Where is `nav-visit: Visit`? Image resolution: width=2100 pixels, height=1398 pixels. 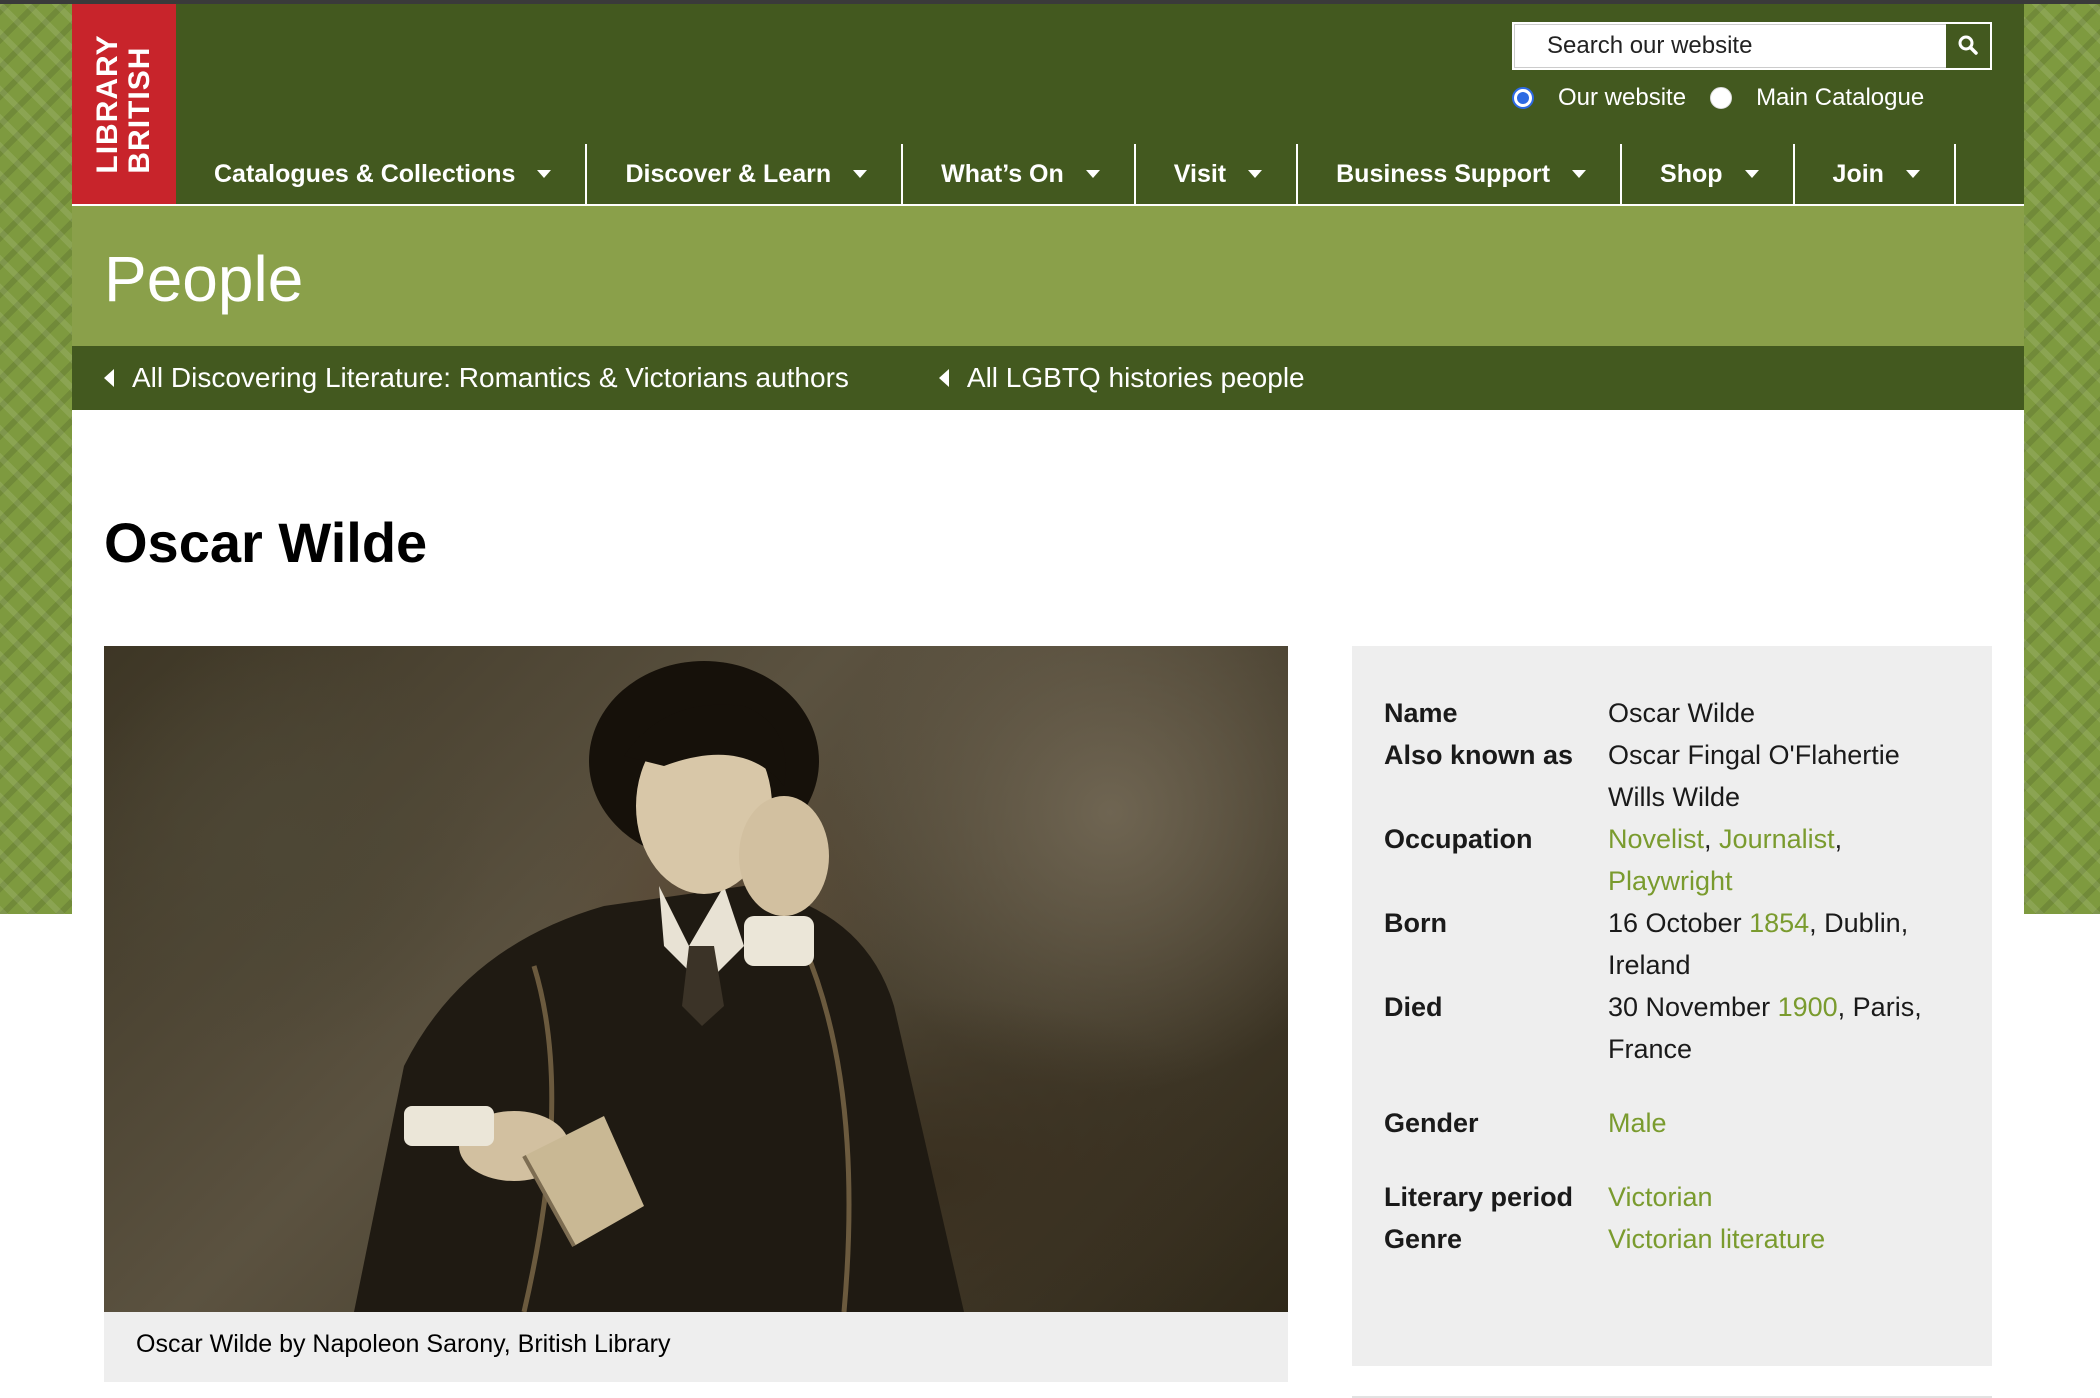
nav-visit: Visit is located at coordinates (1217, 174).